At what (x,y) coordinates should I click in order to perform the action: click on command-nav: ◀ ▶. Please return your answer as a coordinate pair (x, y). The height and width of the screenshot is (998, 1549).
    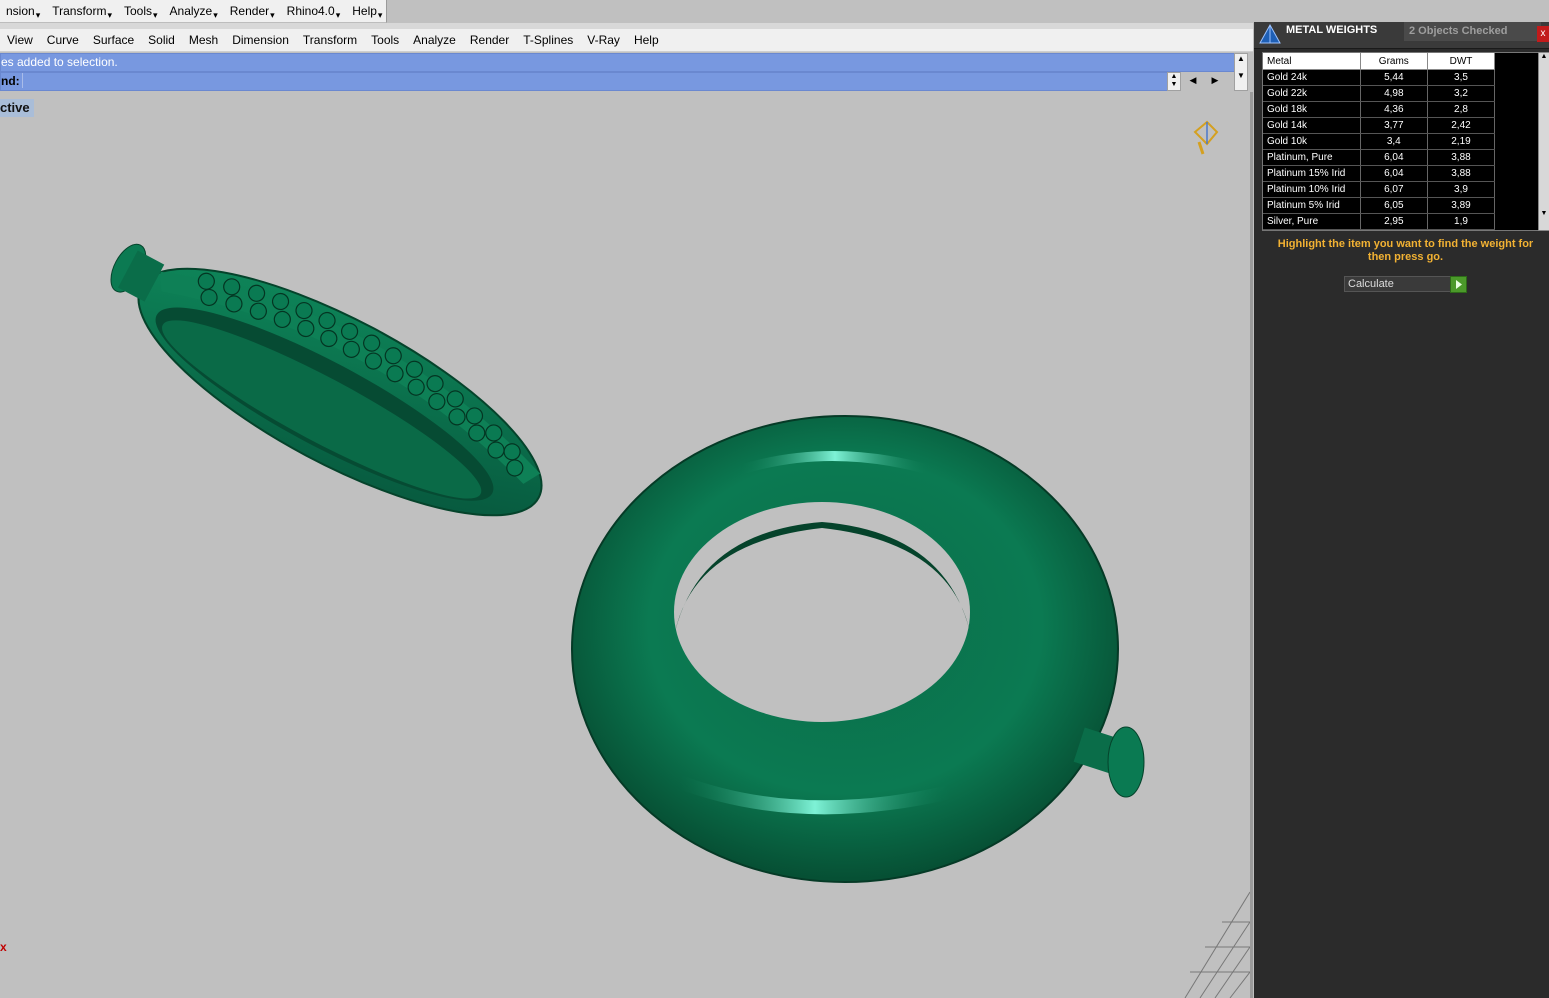
    Looking at the image, I should click on (1207, 80).